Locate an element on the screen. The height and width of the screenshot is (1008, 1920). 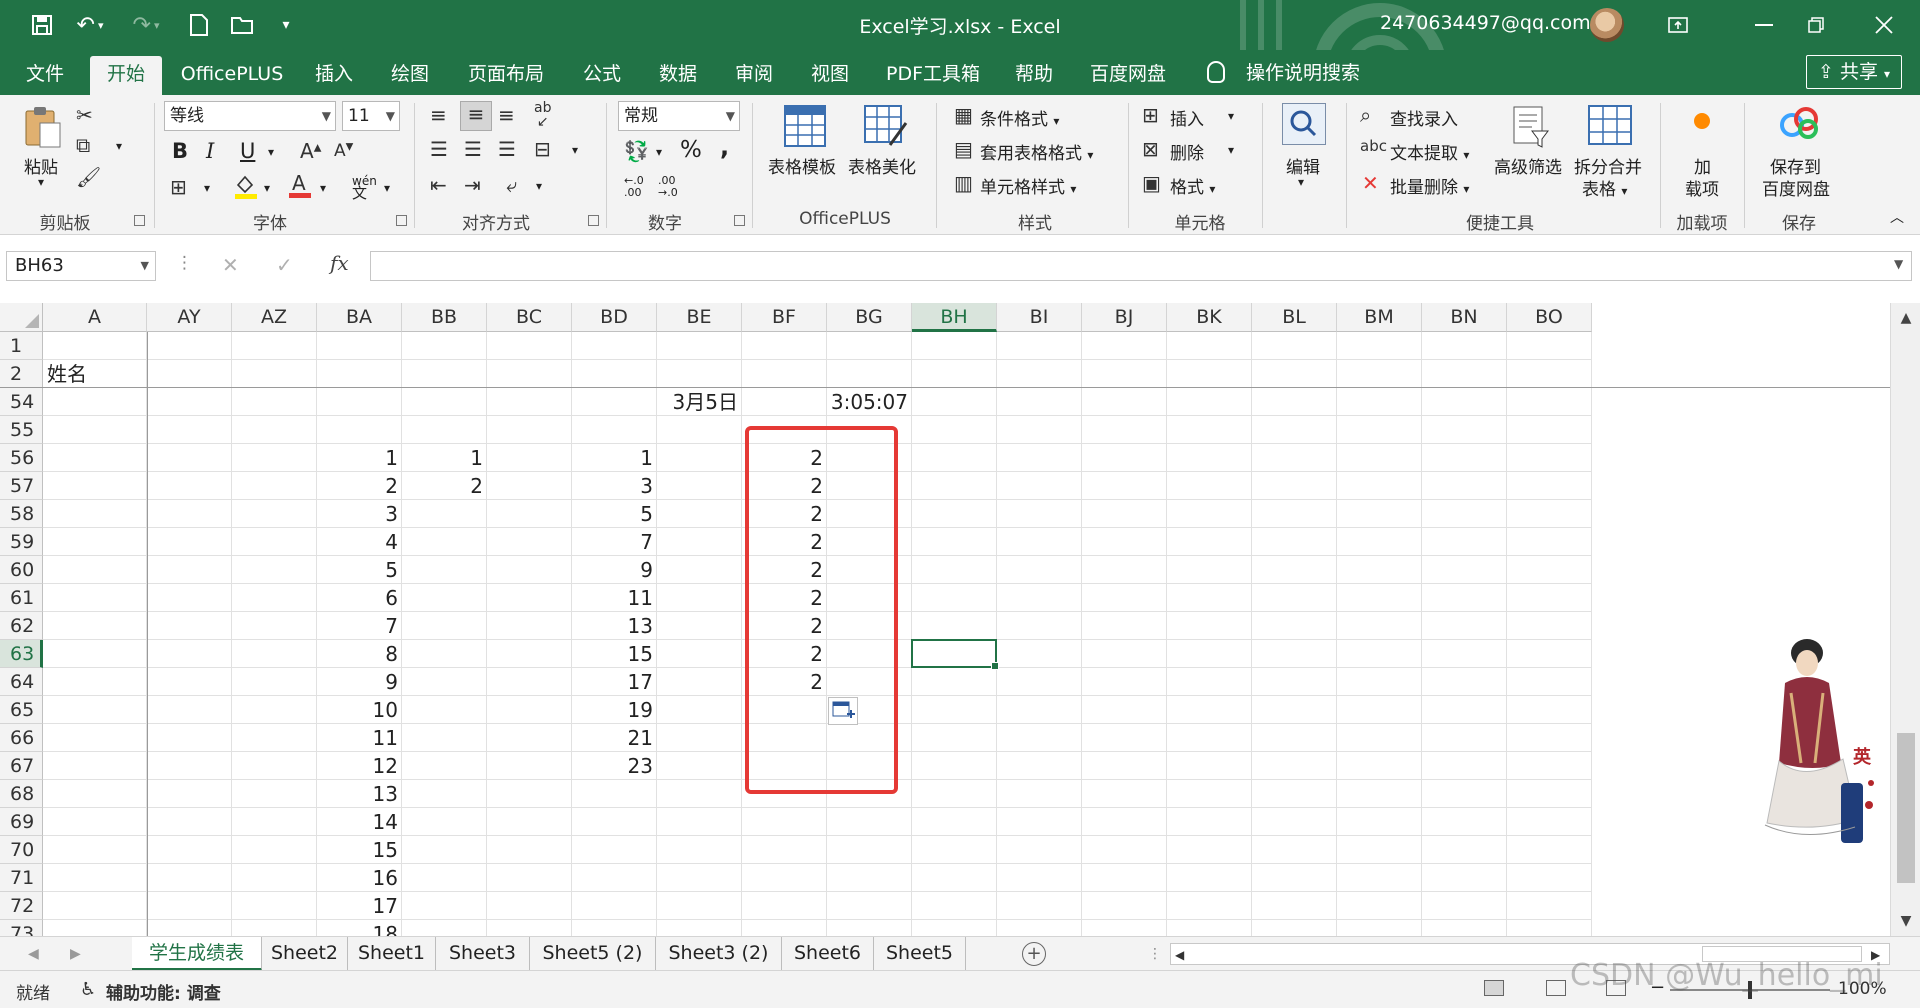
cell-ba58: 3 is located at coordinates (359, 514).